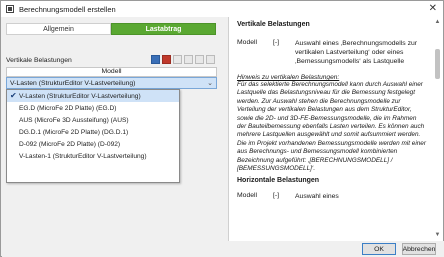 This screenshot has height=257, width=444. I want to click on dropdown-option: EG.D (MicroFe 2D Platte) (EG.D), so click(93, 108).